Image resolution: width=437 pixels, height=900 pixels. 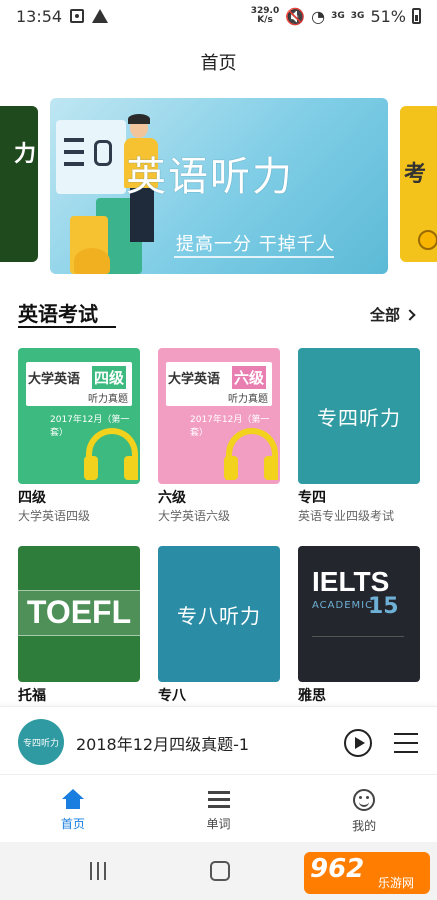 I want to click on bottom-nav: 首页 单词 我的, so click(x=218, y=808).